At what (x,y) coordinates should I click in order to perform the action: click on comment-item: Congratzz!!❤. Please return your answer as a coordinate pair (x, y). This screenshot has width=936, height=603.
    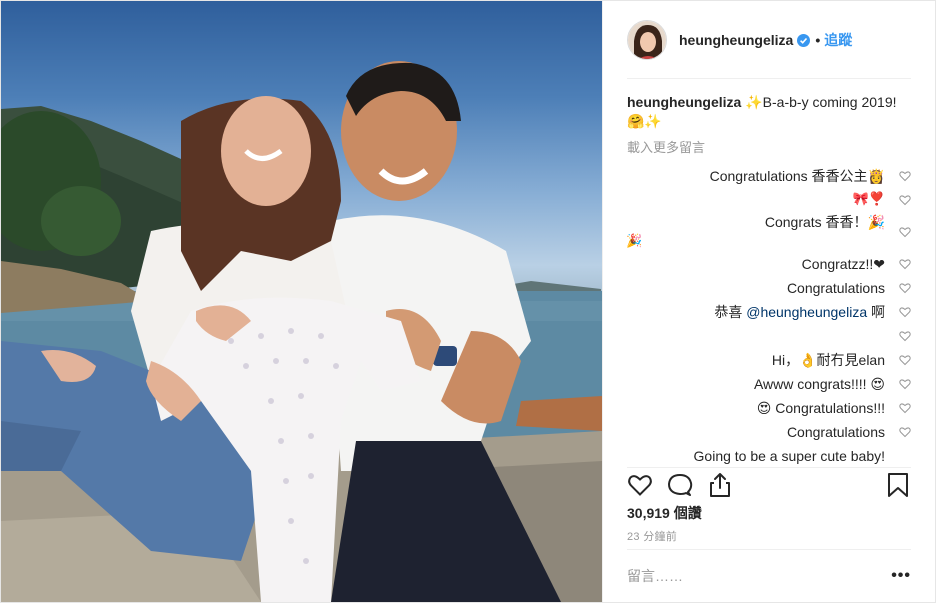
    Looking at the image, I should click on (769, 264).